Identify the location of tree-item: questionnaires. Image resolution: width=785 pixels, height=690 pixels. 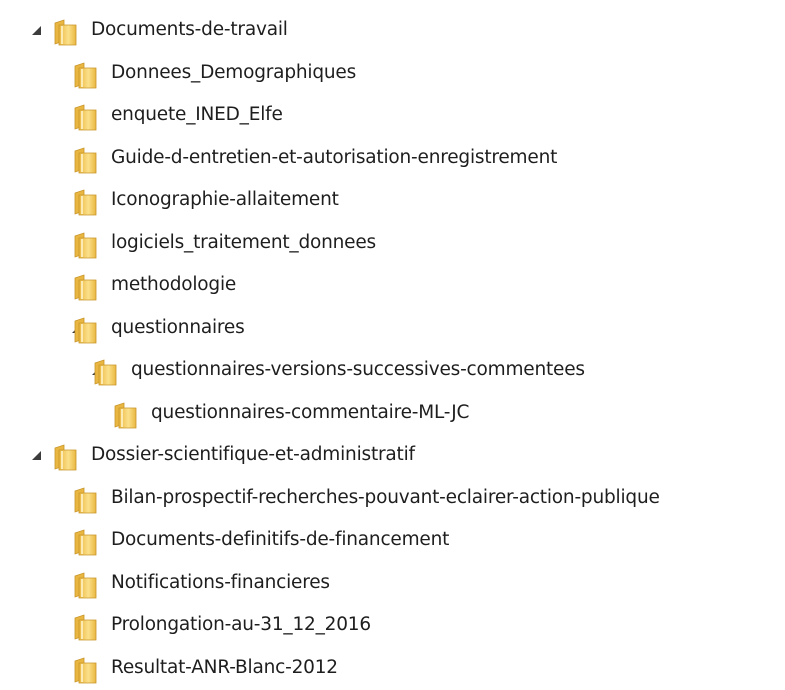
(392, 329).